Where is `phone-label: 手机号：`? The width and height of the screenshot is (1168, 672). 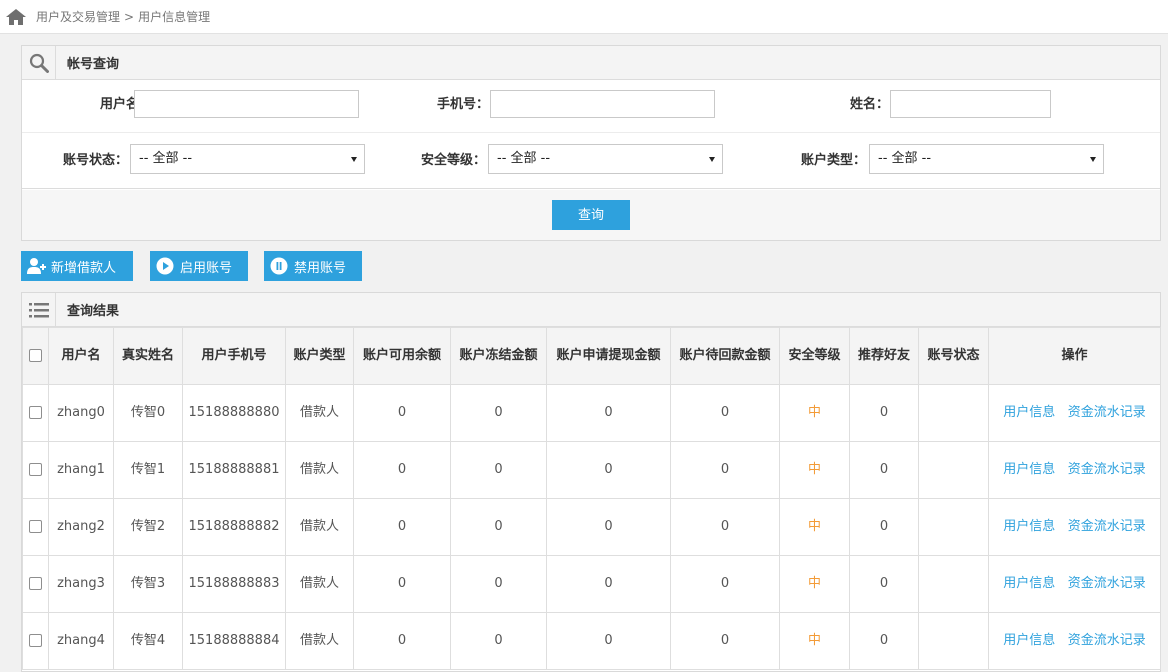 phone-label: 手机号： is located at coordinates (462, 104).